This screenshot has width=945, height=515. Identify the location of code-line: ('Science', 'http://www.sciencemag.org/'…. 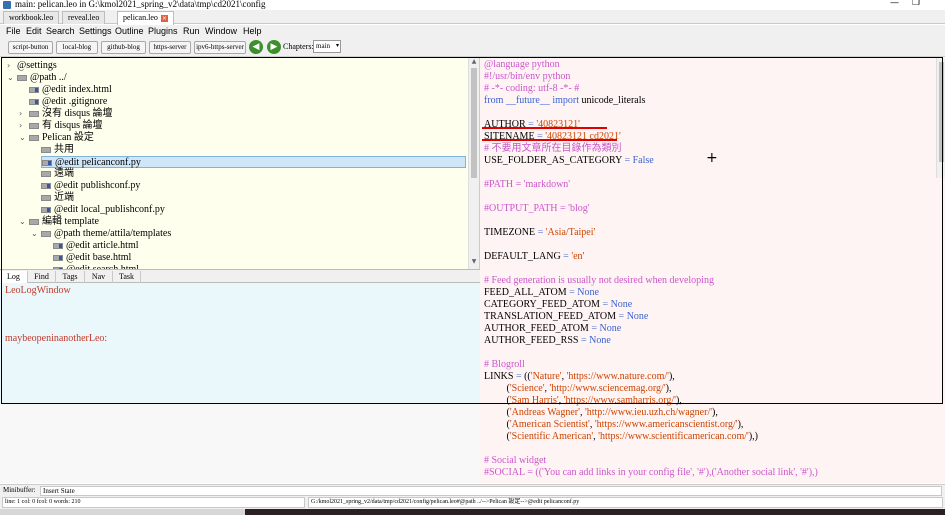
(578, 389).